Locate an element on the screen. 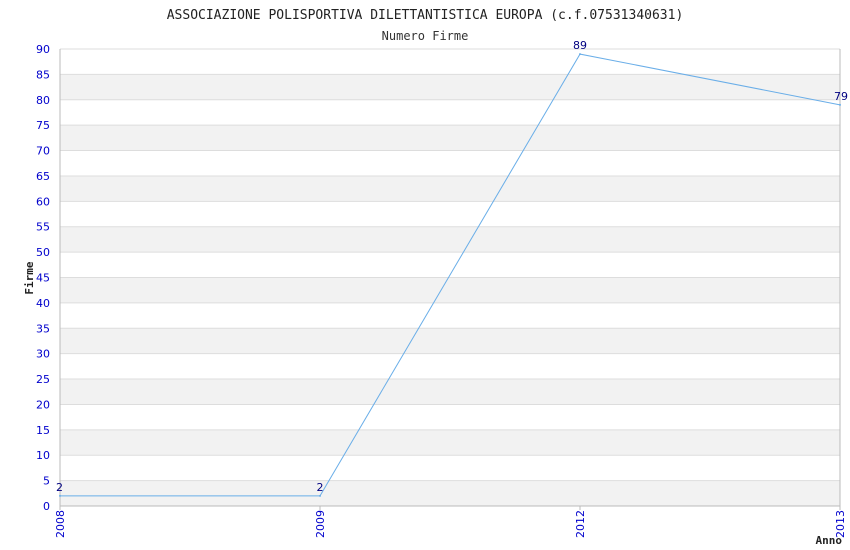 This screenshot has width=850, height=550. x-tick-labels: 2008 2009 2012 2013 is located at coordinates (450, 524).